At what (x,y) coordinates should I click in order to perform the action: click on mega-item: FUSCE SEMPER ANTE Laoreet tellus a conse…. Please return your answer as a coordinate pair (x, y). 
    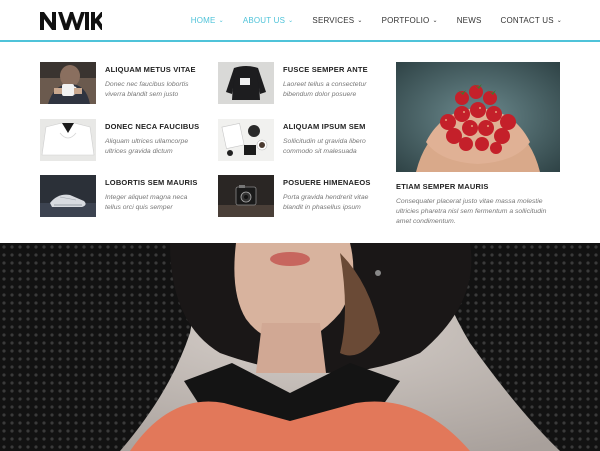
    Looking at the image, I should click on (300, 83).